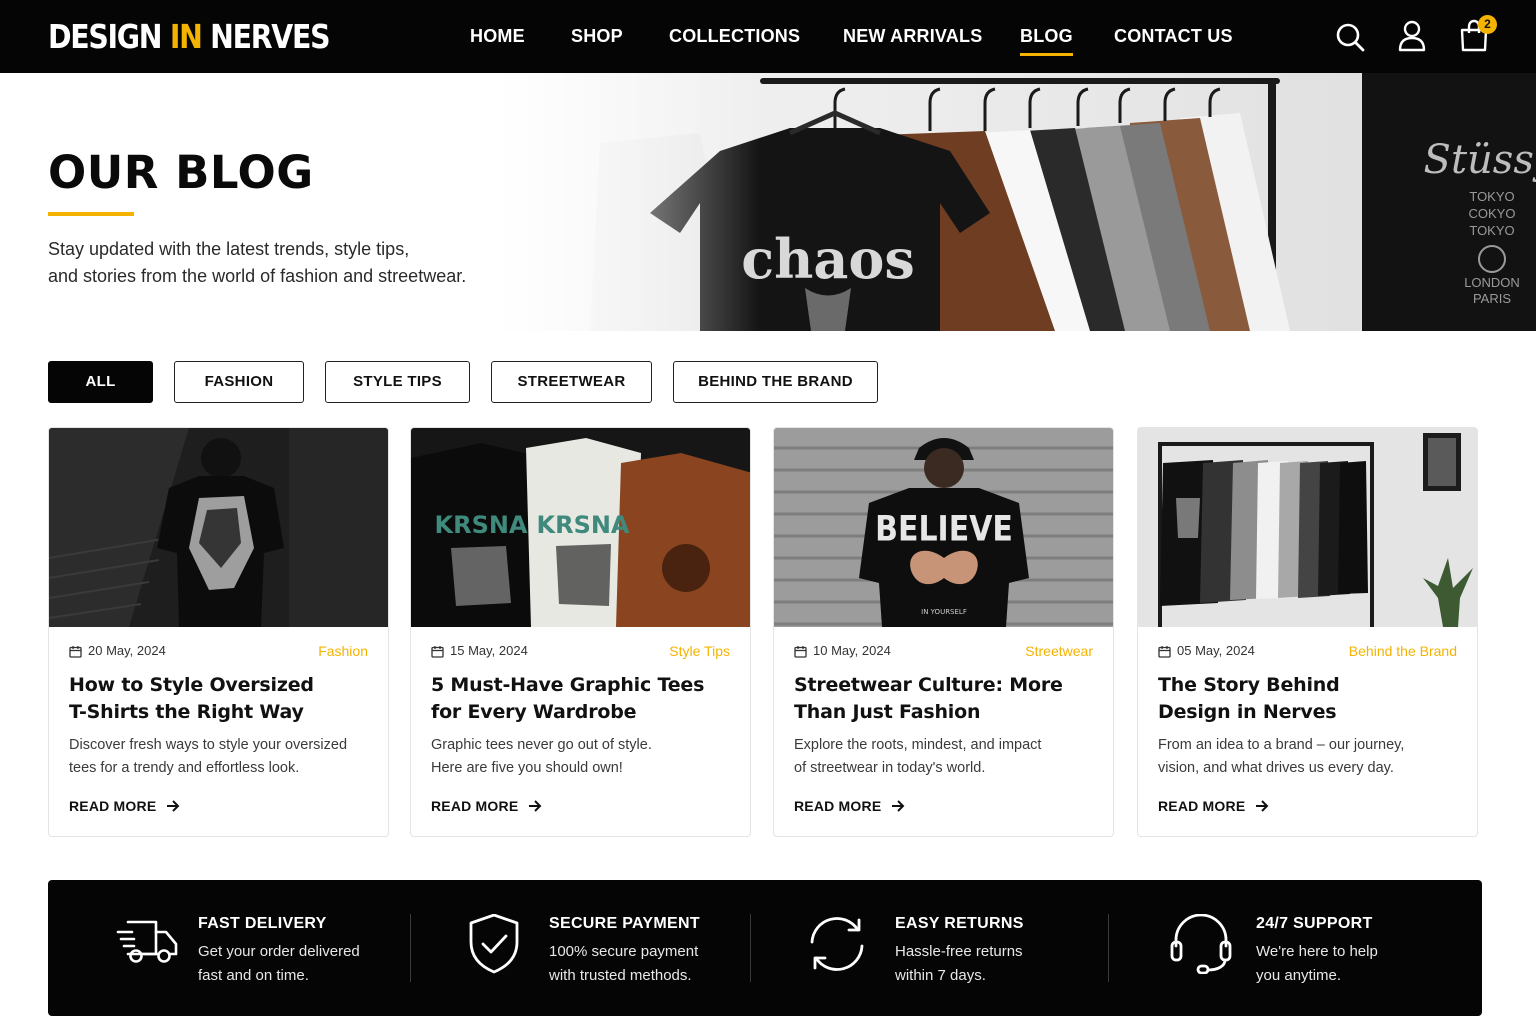 The height and width of the screenshot is (1024, 1536). What do you see at coordinates (479, 651) in the screenshot?
I see `post-date: 15 May, 2024` at bounding box center [479, 651].